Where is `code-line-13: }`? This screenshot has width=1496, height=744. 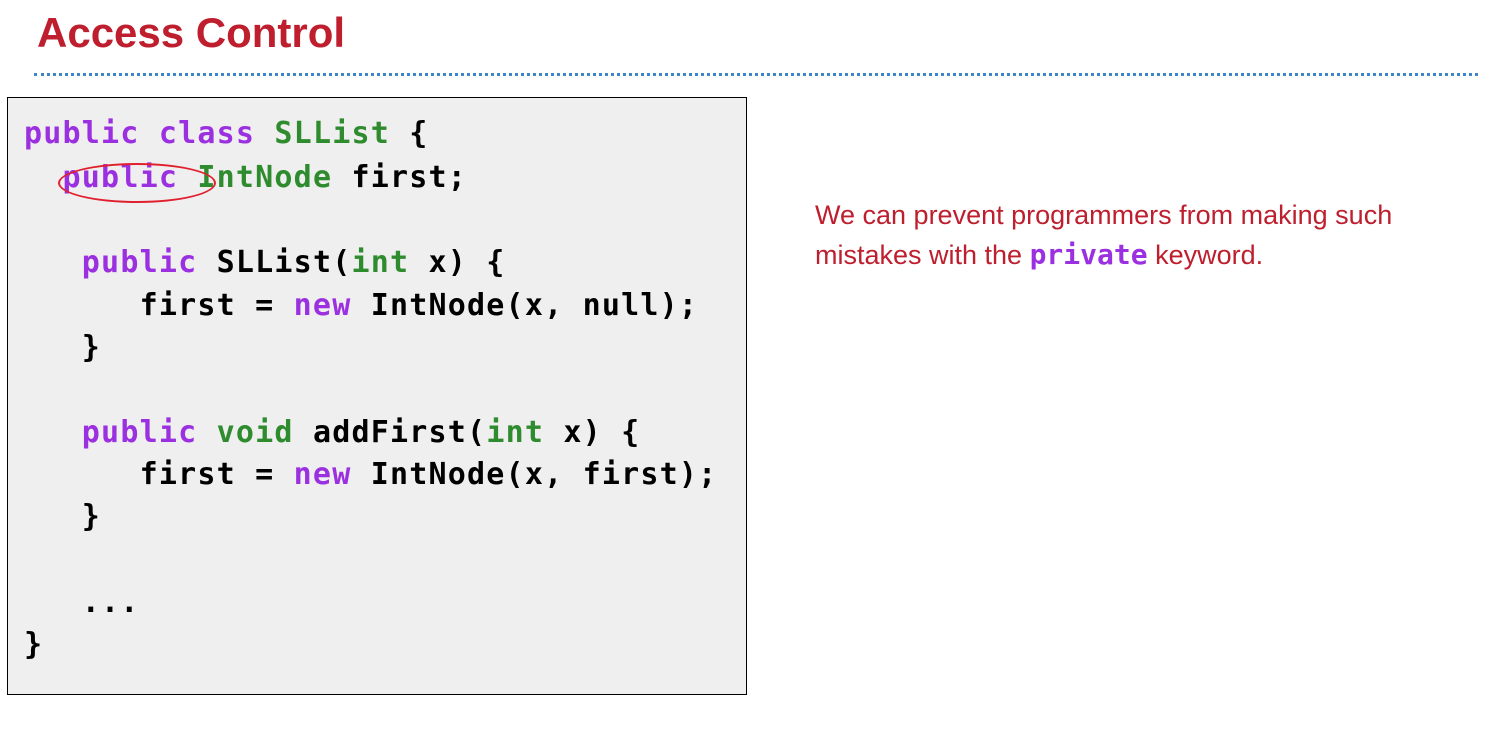 code-line-13: } is located at coordinates (33, 645).